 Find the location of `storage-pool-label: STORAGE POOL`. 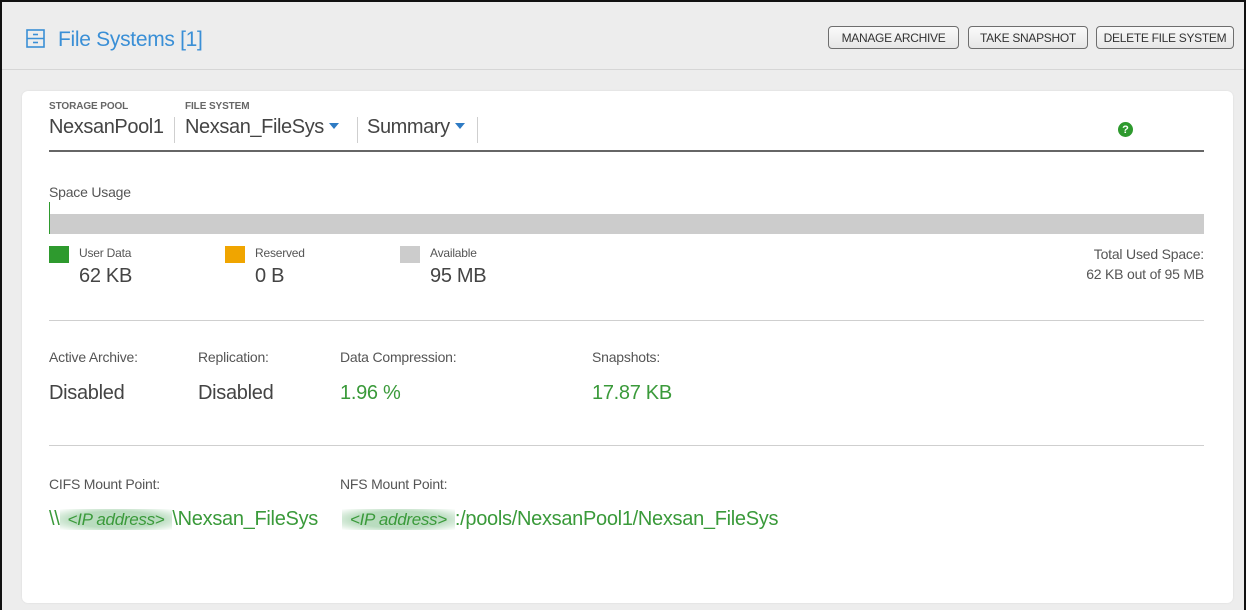

storage-pool-label: STORAGE POOL is located at coordinates (89, 106).